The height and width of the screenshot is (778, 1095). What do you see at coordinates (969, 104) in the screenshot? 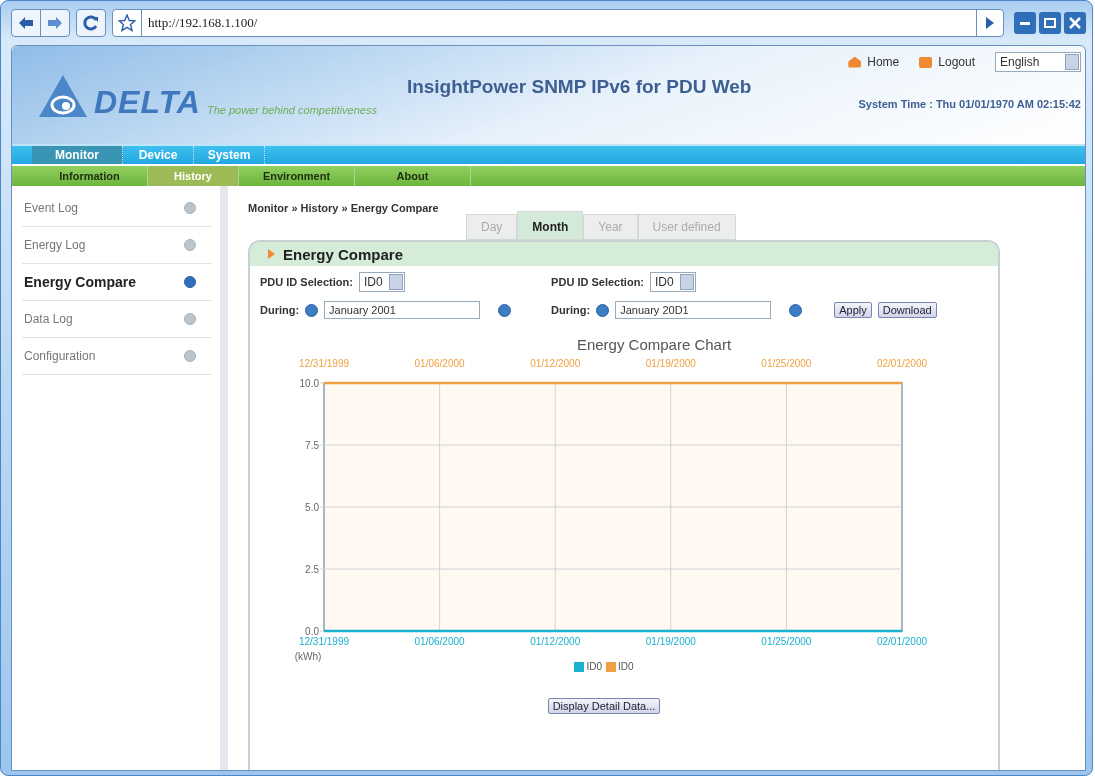
I see `system-time: System Time : Thu 01/01/1970 AM 02:15:42` at bounding box center [969, 104].